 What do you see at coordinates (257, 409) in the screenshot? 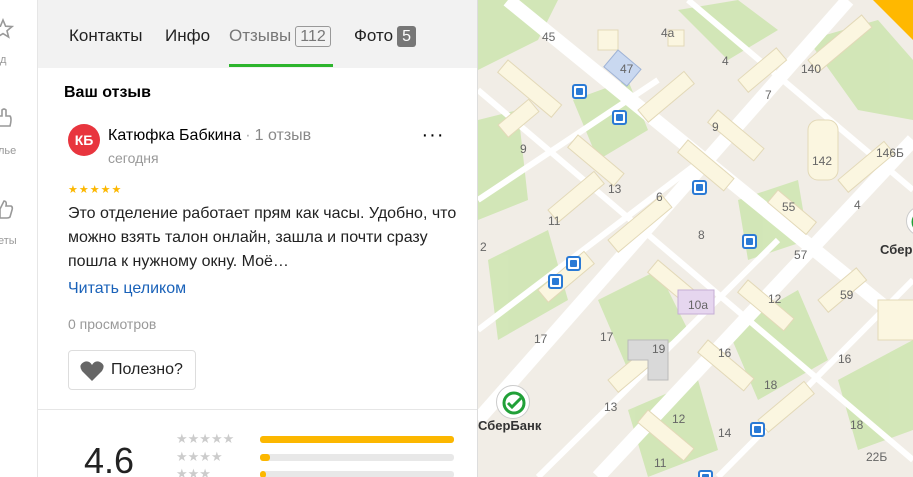
I see `divider` at bounding box center [257, 409].